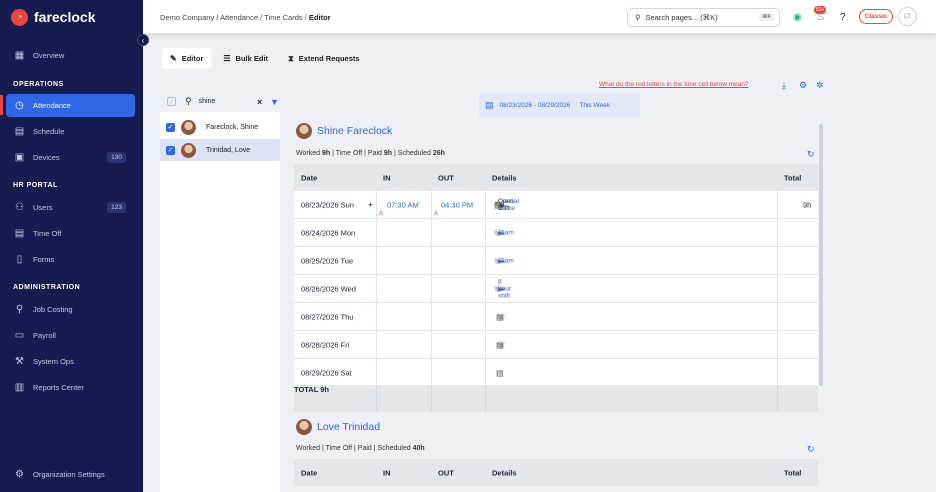 This screenshot has height=492, width=936. What do you see at coordinates (348, 427) in the screenshot?
I see `employee-name: Love Trinidad` at bounding box center [348, 427].